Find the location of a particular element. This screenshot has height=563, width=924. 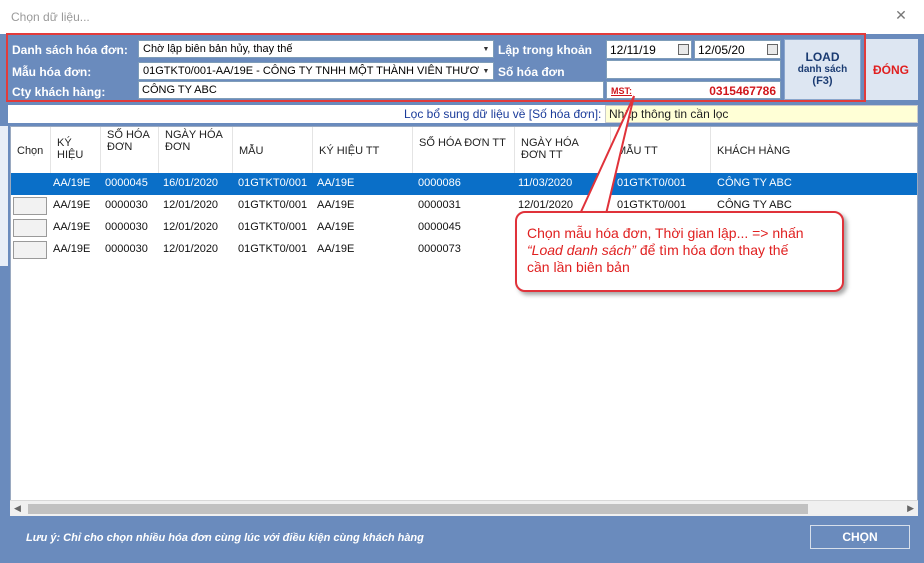

lap-label: Lập trong khoản is located at coordinates (545, 50).